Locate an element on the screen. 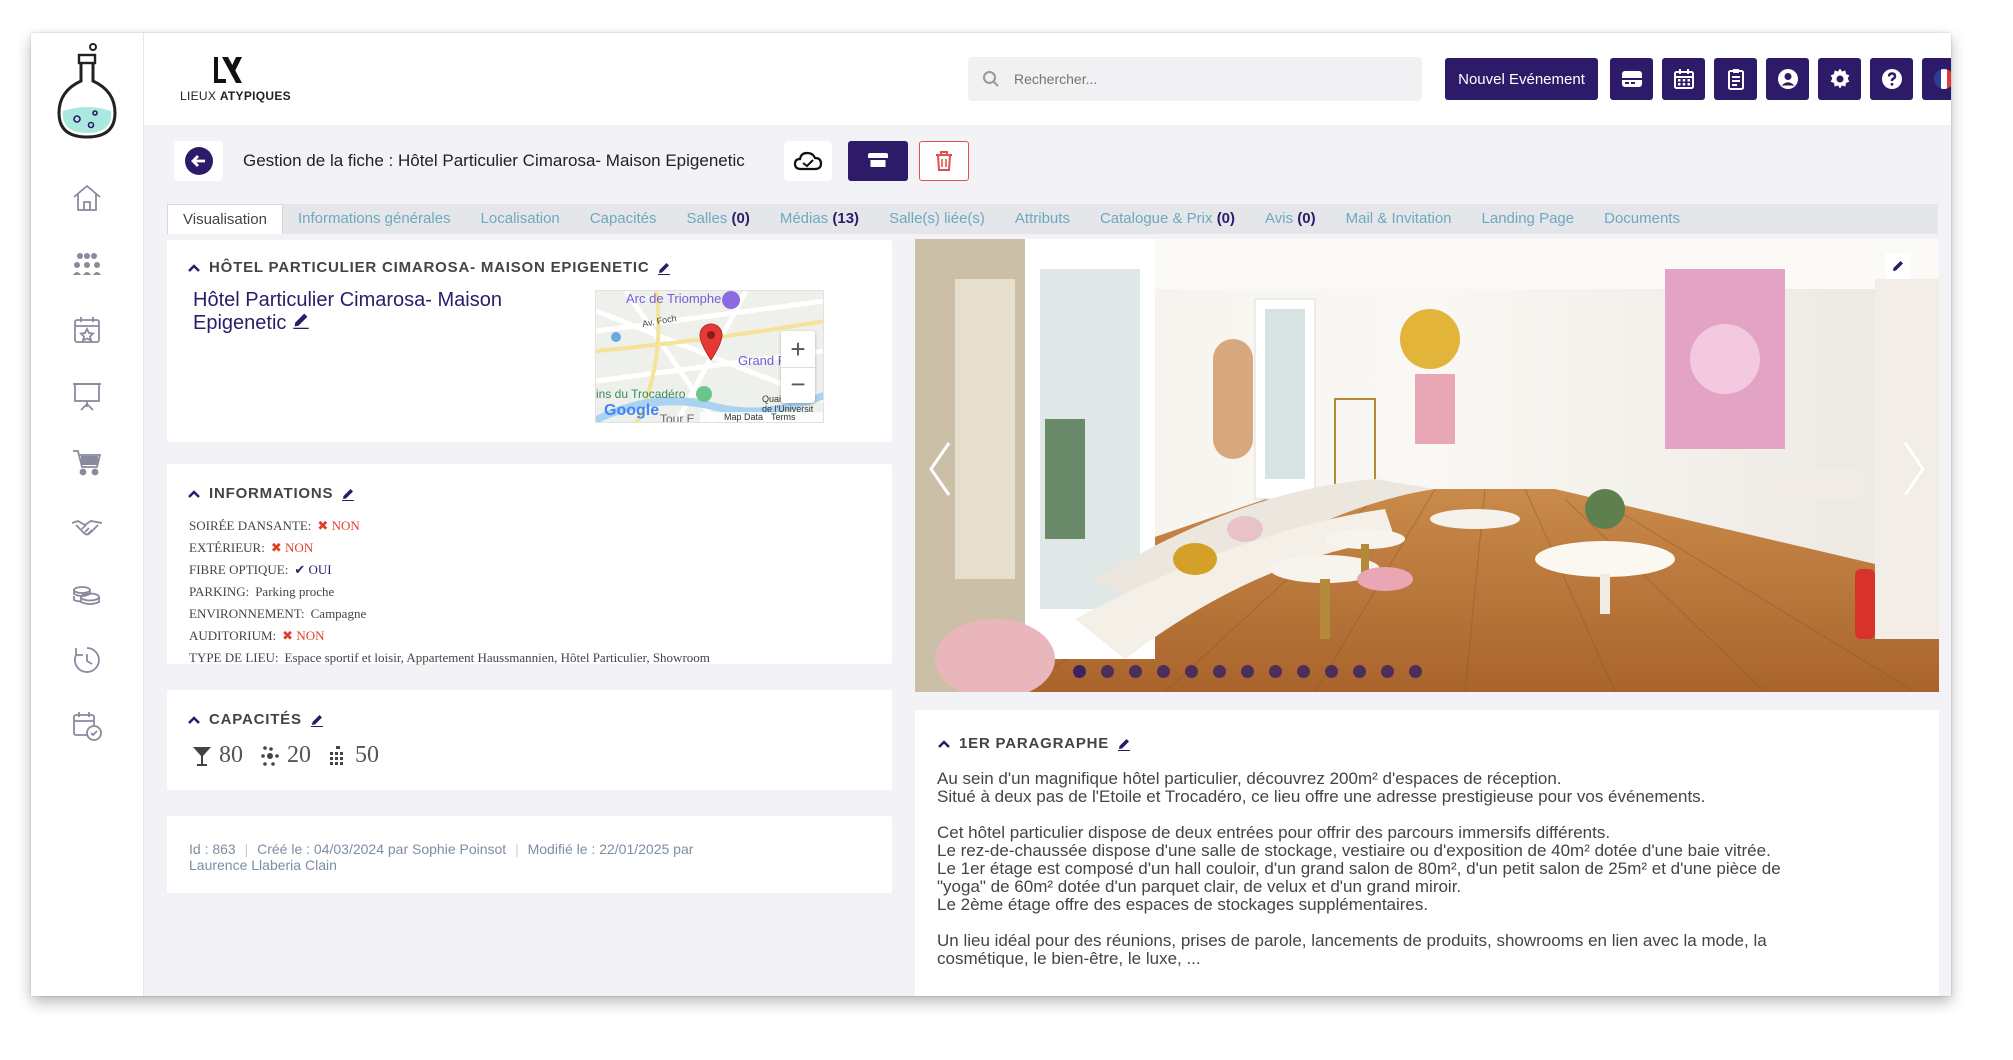  calendar-icon is located at coordinates (1683, 79).